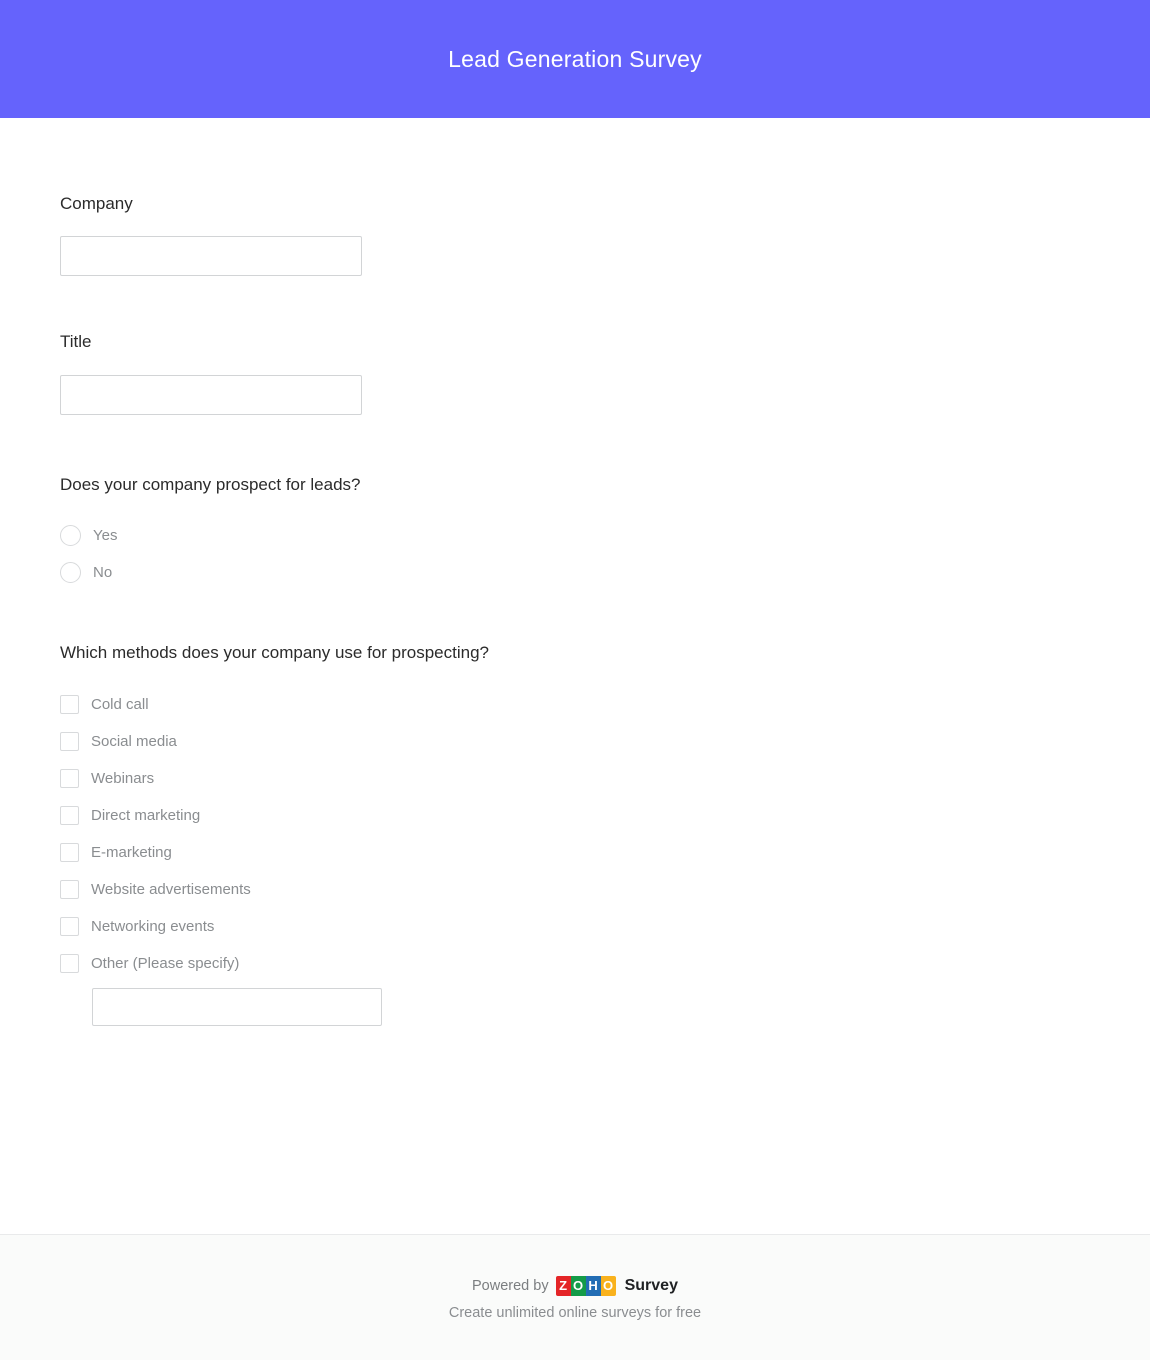 The width and height of the screenshot is (1150, 1360). Describe the element at coordinates (651, 1285) in the screenshot. I see `product-name: Survey` at that location.